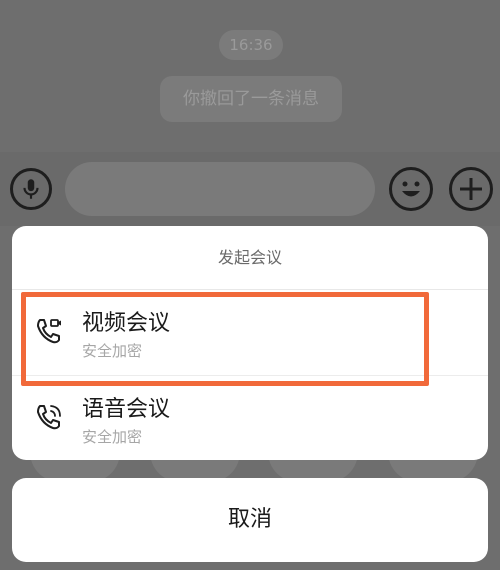 Image resolution: width=500 pixels, height=570 pixels. What do you see at coordinates (126, 409) in the screenshot?
I see `option-label: 语音会议` at bounding box center [126, 409].